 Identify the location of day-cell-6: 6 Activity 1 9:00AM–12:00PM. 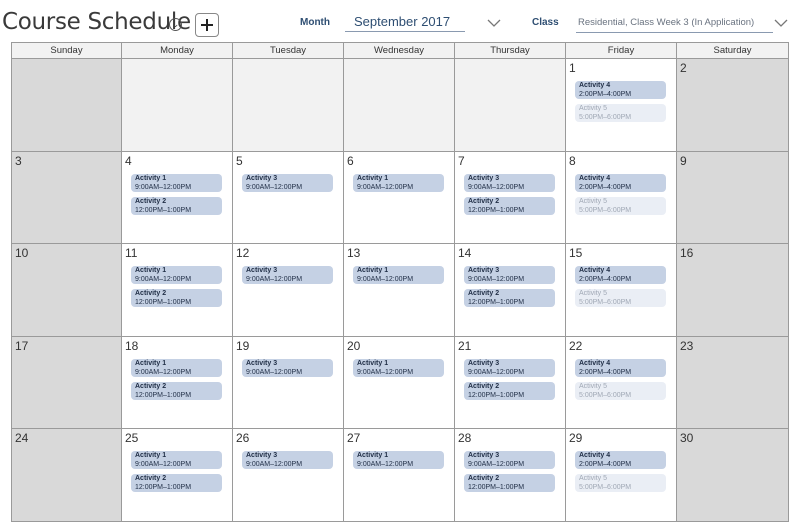
(399, 197).